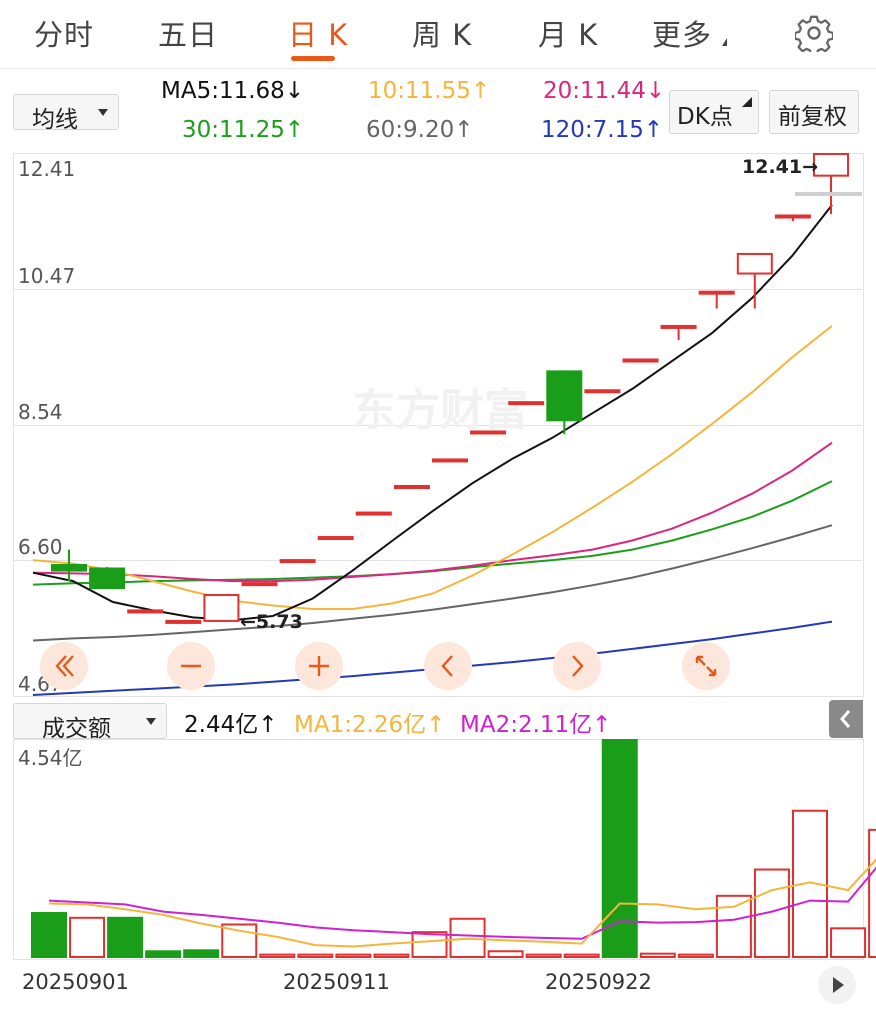 The height and width of the screenshot is (1024, 876). What do you see at coordinates (336, 982) in the screenshot?
I see `date-axis-label: 20250911` at bounding box center [336, 982].